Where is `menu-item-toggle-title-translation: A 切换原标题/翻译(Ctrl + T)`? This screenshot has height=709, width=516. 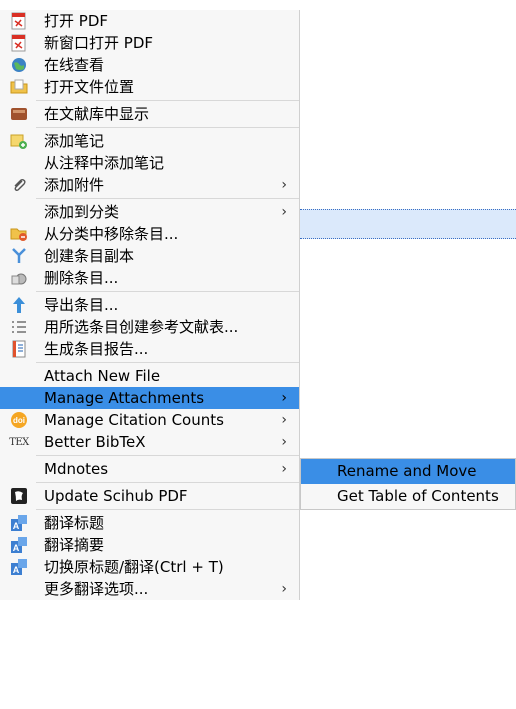 menu-item-toggle-title-translation: A 切换原标题/翻译(Ctrl + T) is located at coordinates (149, 567).